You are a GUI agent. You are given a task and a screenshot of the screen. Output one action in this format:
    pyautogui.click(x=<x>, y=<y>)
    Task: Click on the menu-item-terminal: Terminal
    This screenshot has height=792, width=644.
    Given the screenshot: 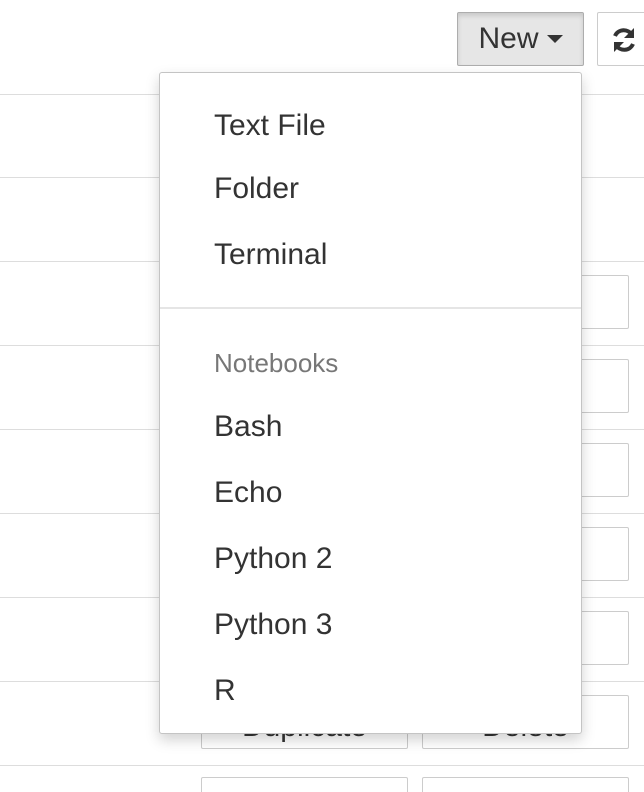 What is the action you would take?
    pyautogui.click(x=370, y=255)
    